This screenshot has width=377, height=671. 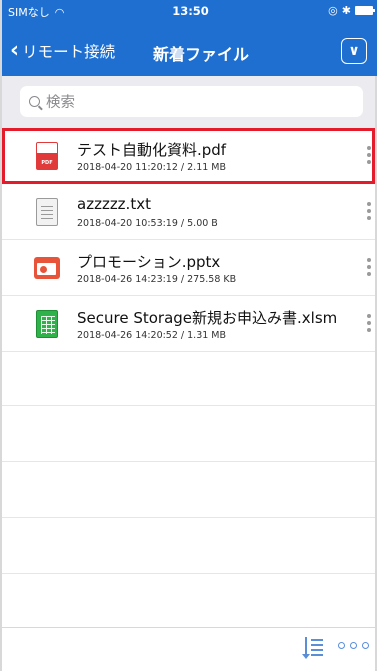 I want to click on file-row: azzzzz.txt 2018-04-20 10:53:19 / 5.00 B, so click(x=188, y=212).